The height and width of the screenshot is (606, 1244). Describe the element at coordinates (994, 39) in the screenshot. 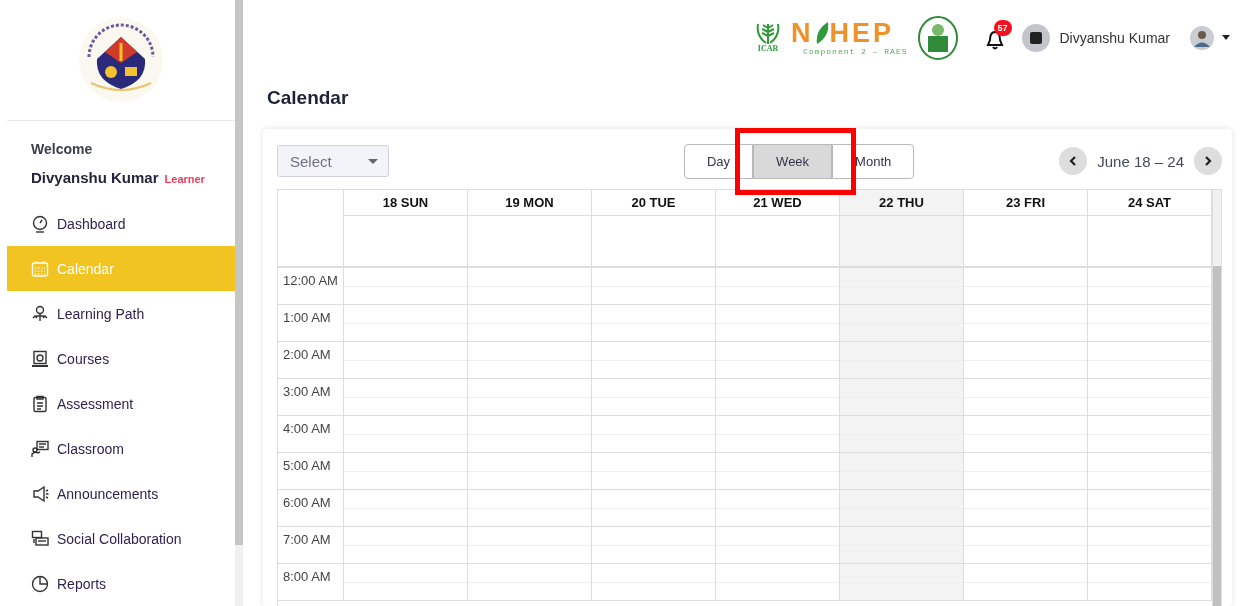

I see `bell-icon` at that location.